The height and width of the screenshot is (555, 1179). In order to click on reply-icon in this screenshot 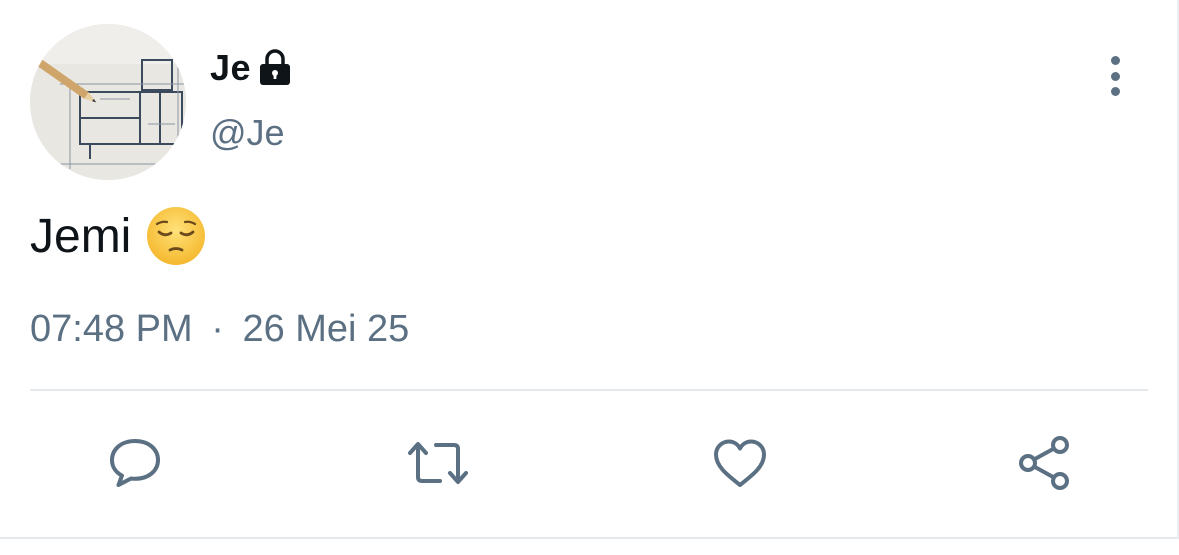, I will do `click(135, 463)`.